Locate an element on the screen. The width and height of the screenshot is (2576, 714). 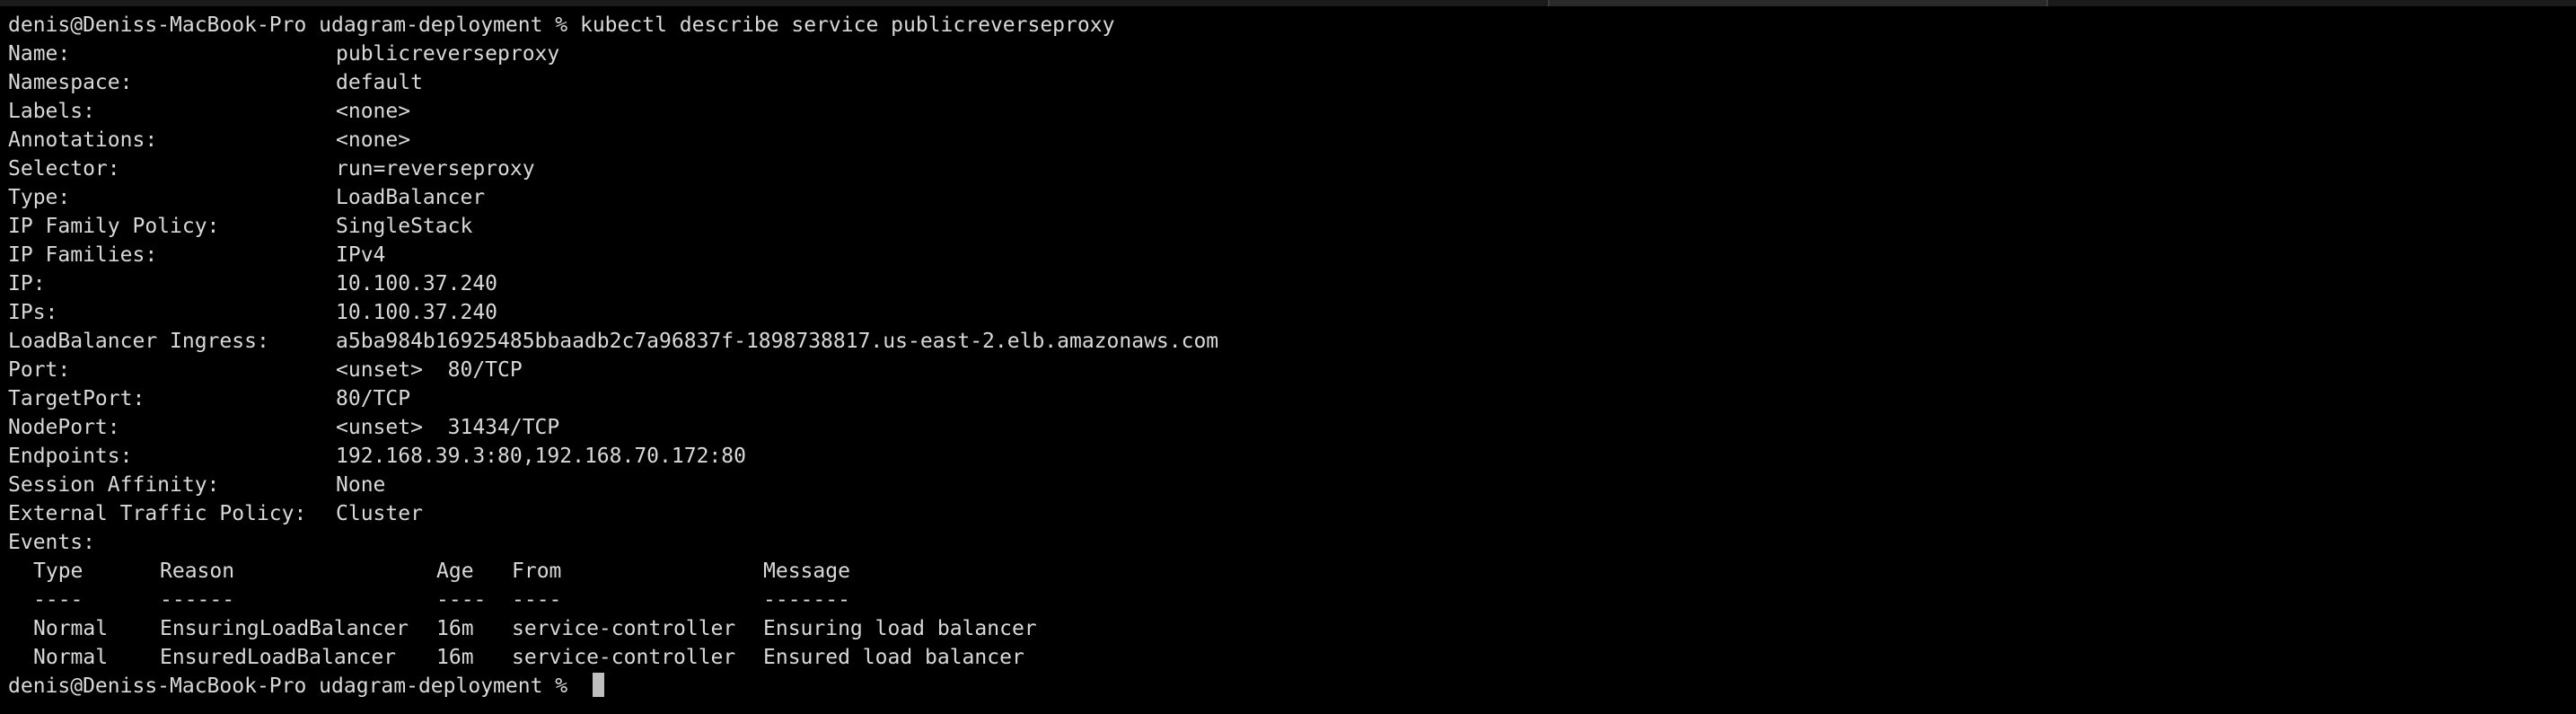
event-reason: EnsuredLoadBalancer is located at coordinates (278, 657).